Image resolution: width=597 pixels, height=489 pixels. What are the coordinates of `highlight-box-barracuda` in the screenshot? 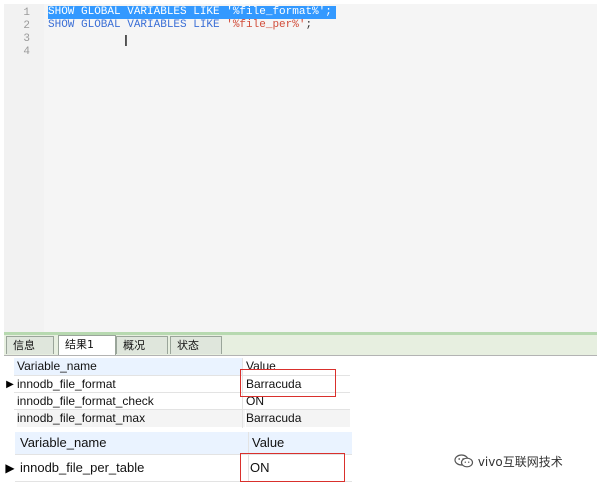 It's located at (288, 383).